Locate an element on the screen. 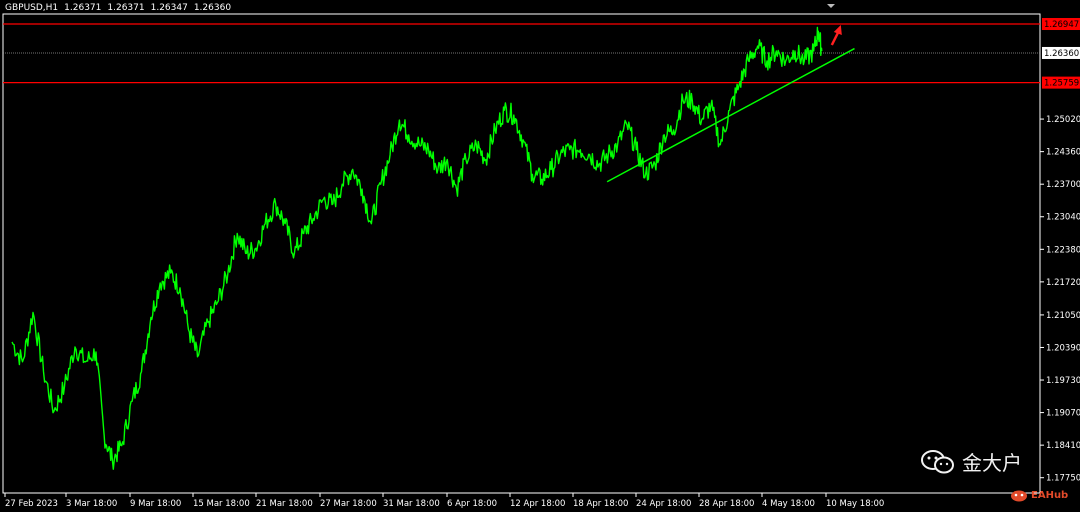 The height and width of the screenshot is (512, 1080). close-value: 1.26360 is located at coordinates (212, 8).